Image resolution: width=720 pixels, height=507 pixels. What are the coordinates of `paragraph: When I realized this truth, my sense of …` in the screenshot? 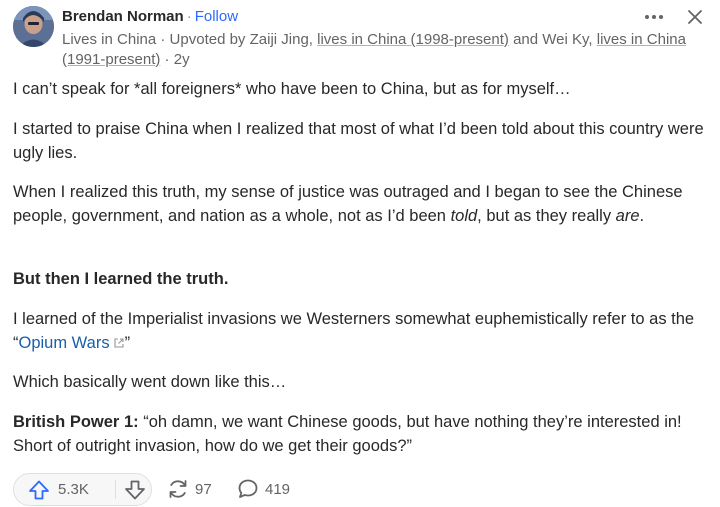 It's located at (360, 204).